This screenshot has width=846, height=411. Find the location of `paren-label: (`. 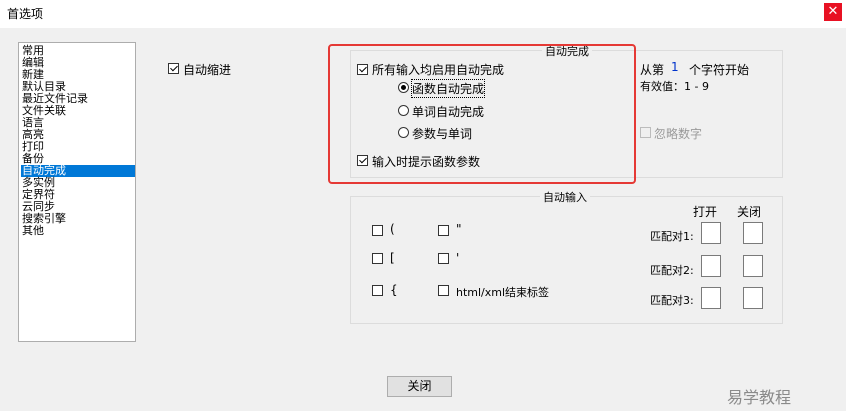

paren-label: ( is located at coordinates (392, 229).